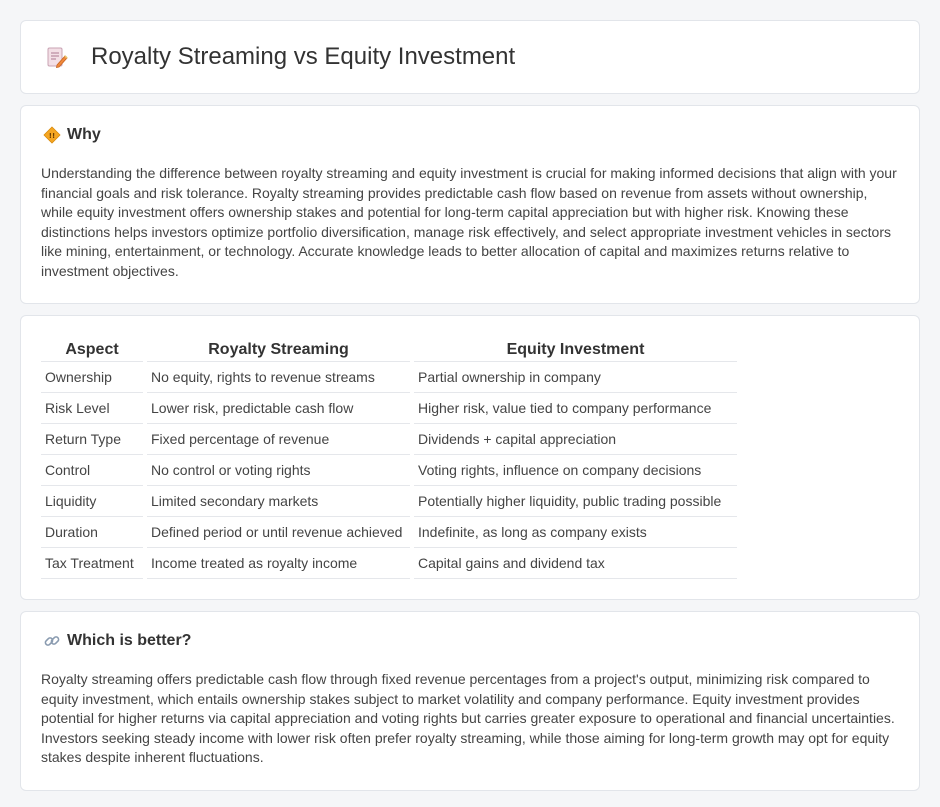 The image size is (940, 807). What do you see at coordinates (575, 377) in the screenshot?
I see `table-cell: Partial ownership in company` at bounding box center [575, 377].